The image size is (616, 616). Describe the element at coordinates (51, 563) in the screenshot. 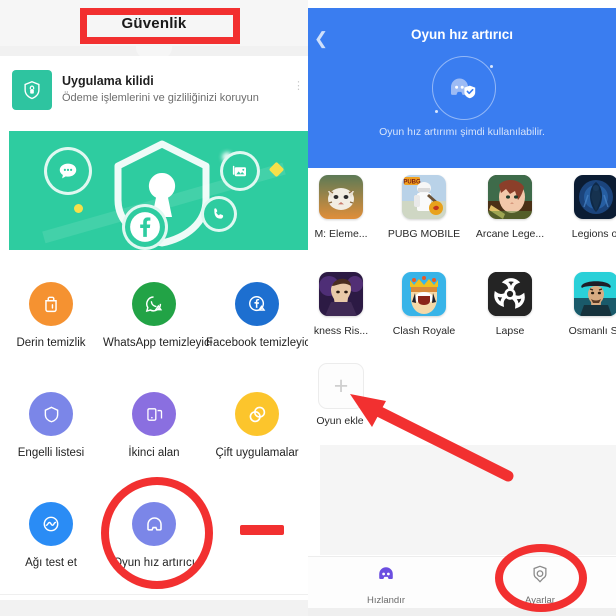

I see `tool-label: Ağı test et` at that location.